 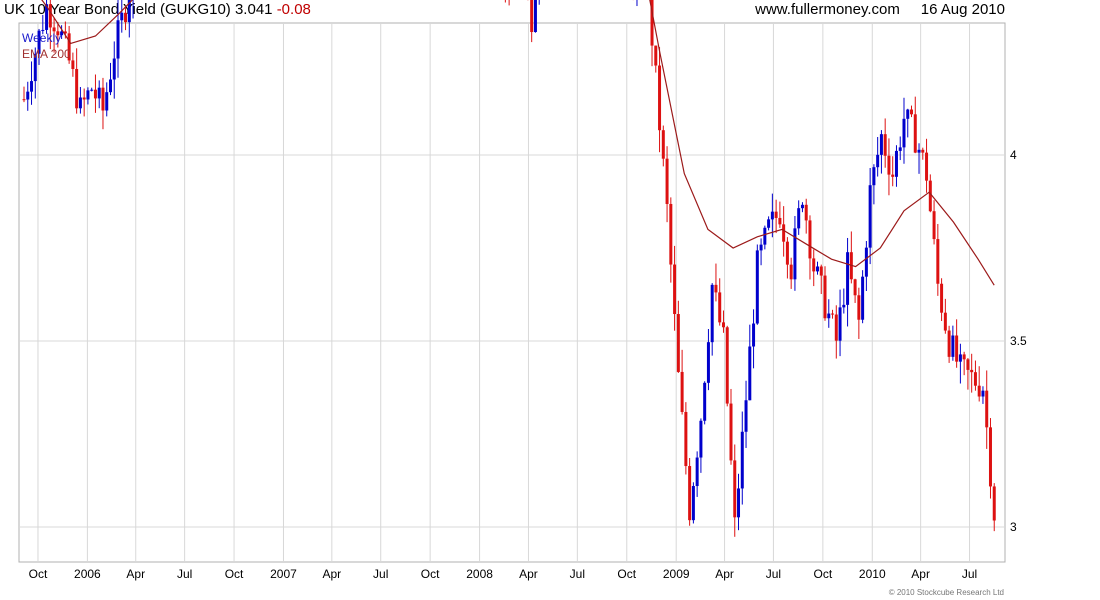 What do you see at coordinates (872, 574) in the screenshot?
I see `x-tick-label: 2010` at bounding box center [872, 574].